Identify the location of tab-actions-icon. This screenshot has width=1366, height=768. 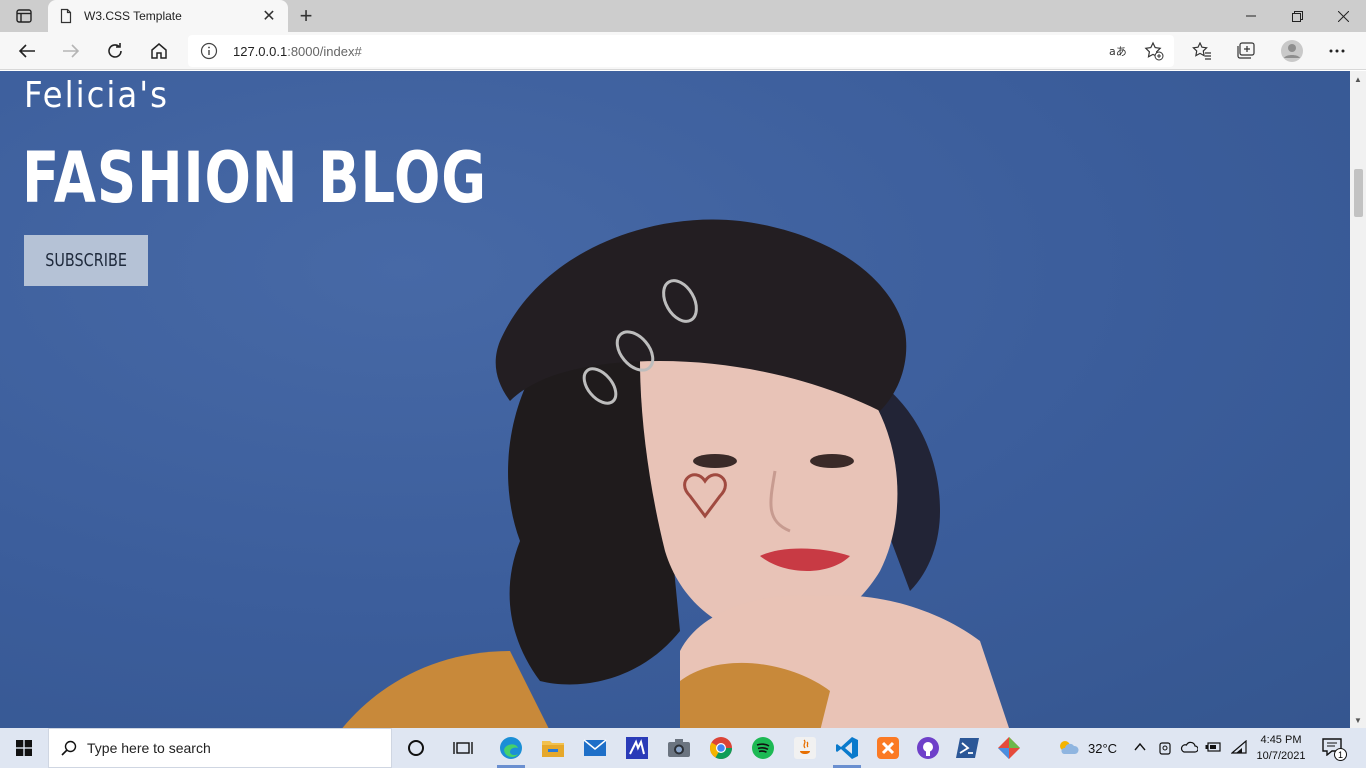
(24, 16).